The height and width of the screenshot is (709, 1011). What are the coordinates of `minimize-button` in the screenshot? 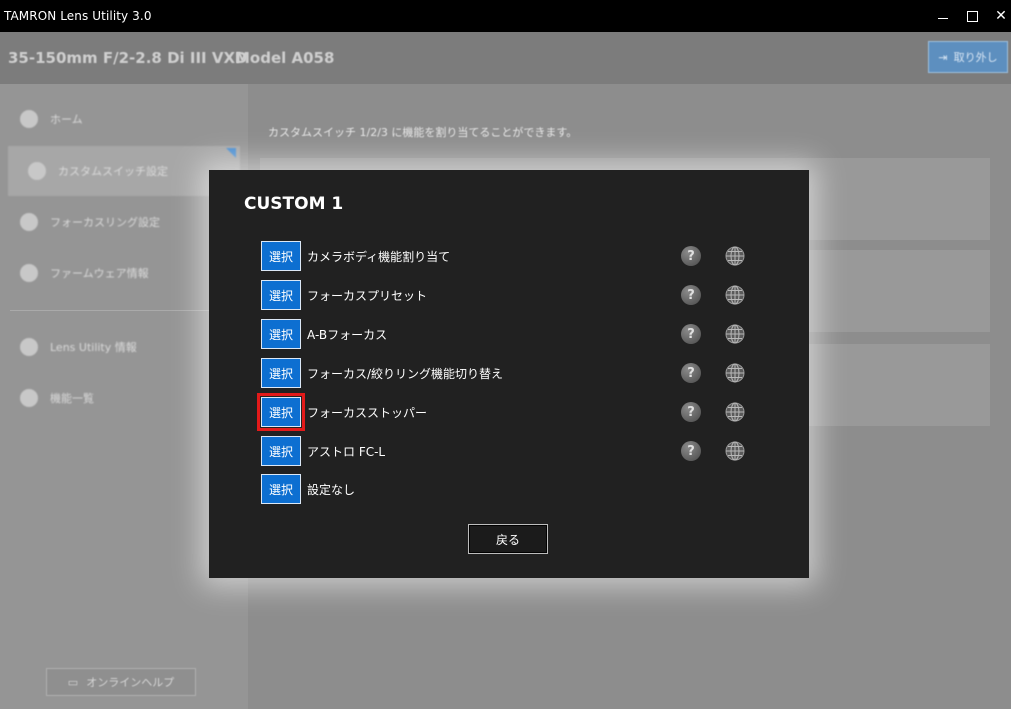 It's located at (943, 16).